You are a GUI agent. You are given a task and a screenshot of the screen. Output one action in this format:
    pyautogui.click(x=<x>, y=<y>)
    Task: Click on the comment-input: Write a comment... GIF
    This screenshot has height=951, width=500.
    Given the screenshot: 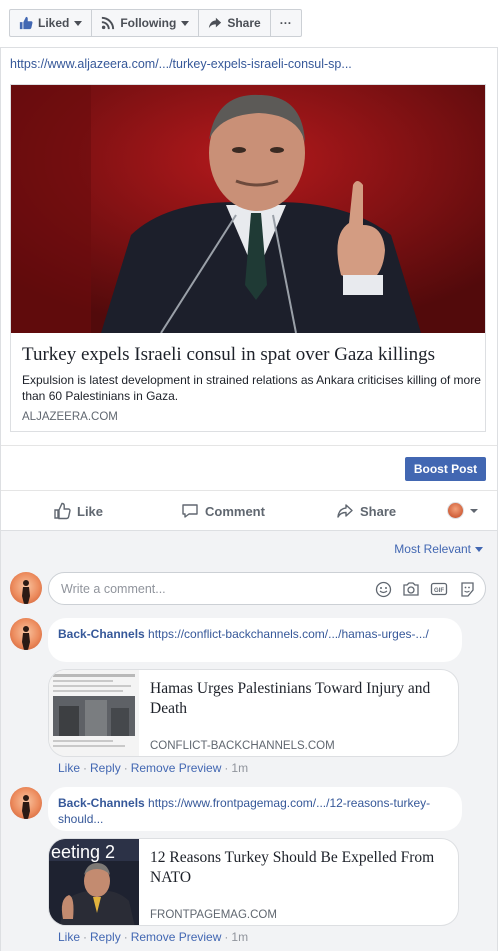 What is the action you would take?
    pyautogui.click(x=267, y=588)
    